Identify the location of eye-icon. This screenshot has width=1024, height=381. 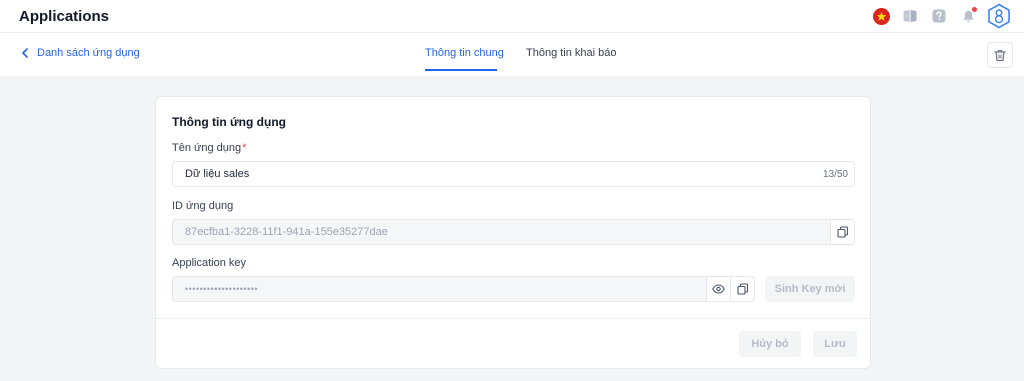
(718, 289).